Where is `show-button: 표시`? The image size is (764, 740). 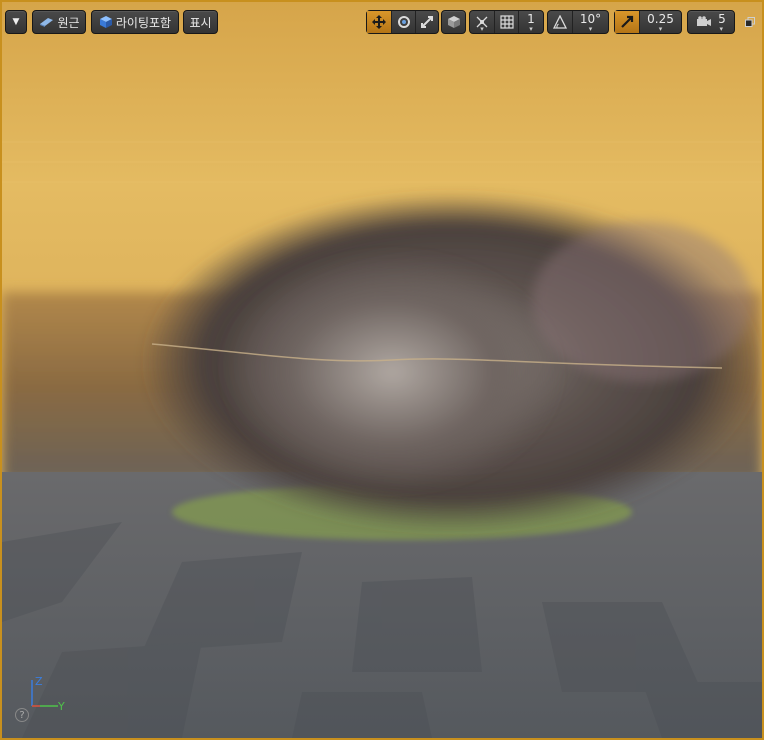
show-button: 표시 is located at coordinates (200, 22).